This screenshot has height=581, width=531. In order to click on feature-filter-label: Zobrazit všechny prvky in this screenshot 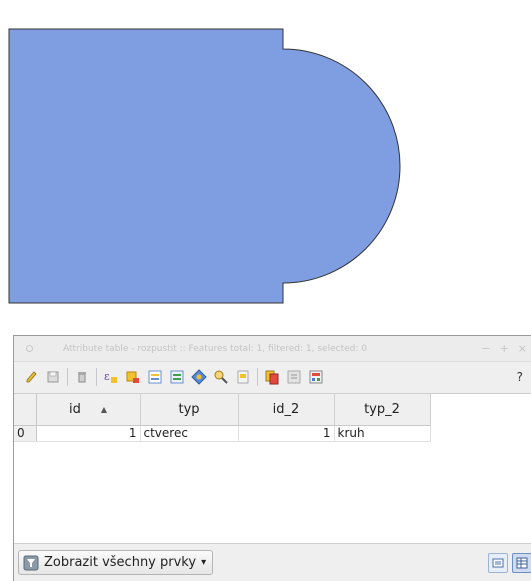, I will do `click(120, 562)`.